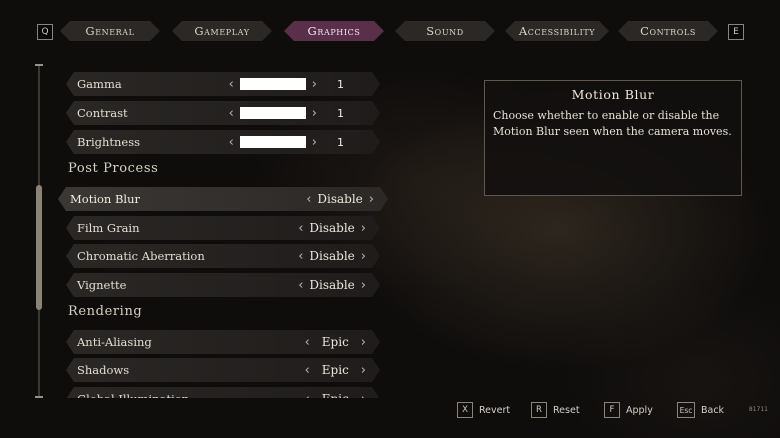  I want to click on key-f-icon: F, so click(612, 410).